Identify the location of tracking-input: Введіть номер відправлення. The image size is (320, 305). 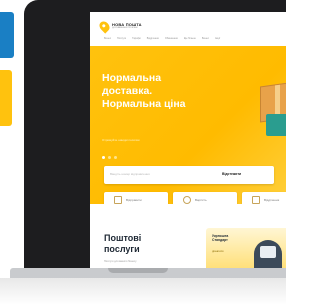
(130, 174).